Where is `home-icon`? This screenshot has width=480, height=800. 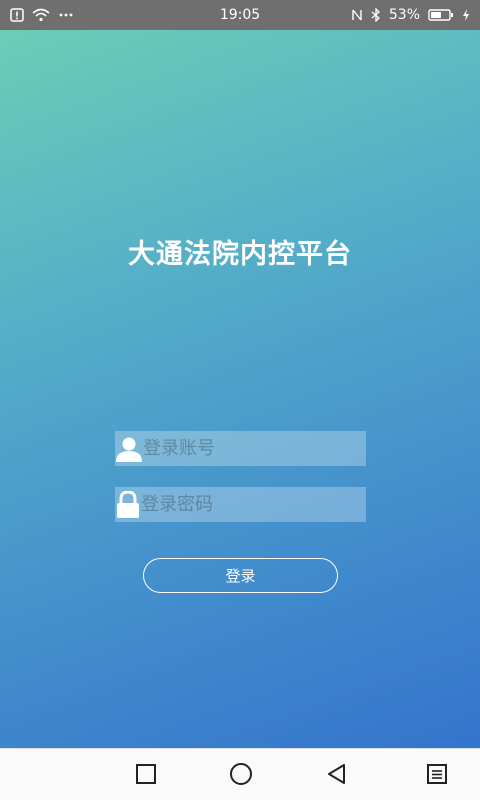
home-icon is located at coordinates (241, 774).